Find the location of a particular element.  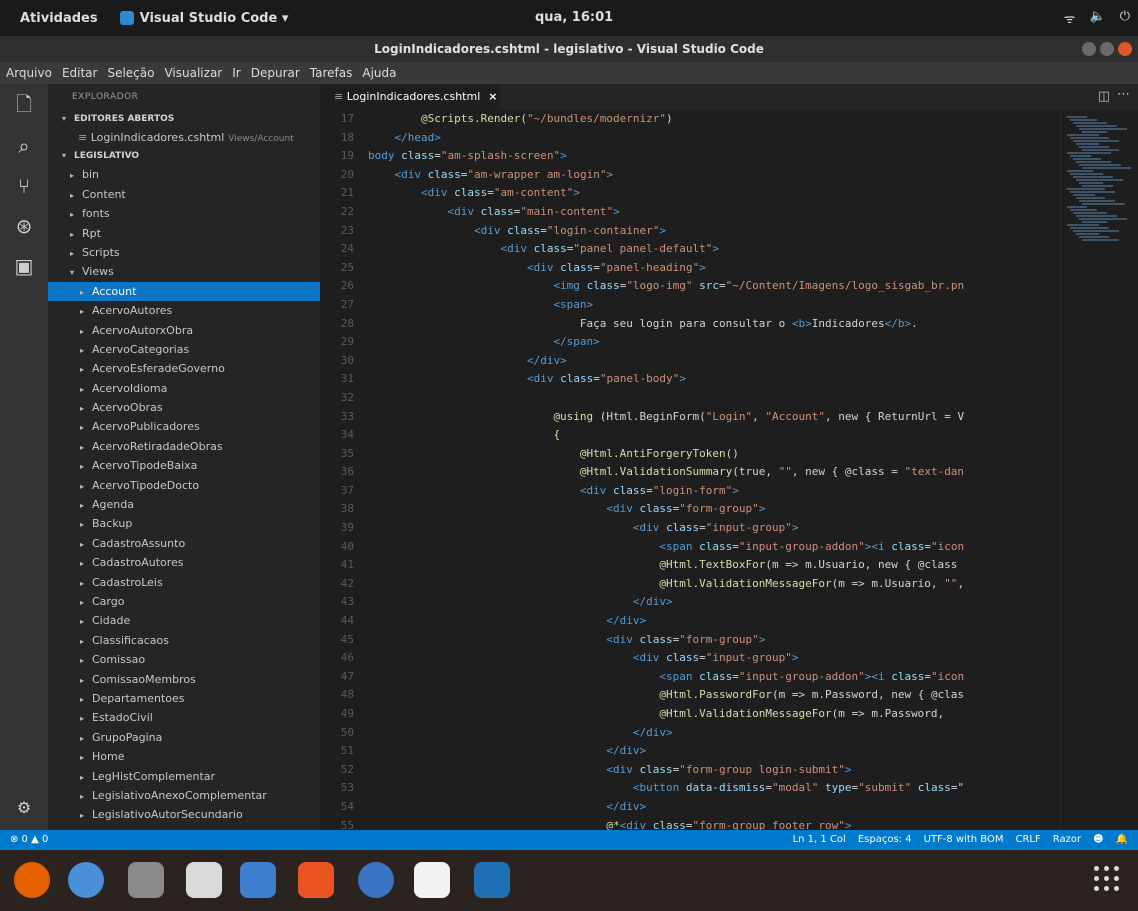

close-window-button is located at coordinates (1125, 49).